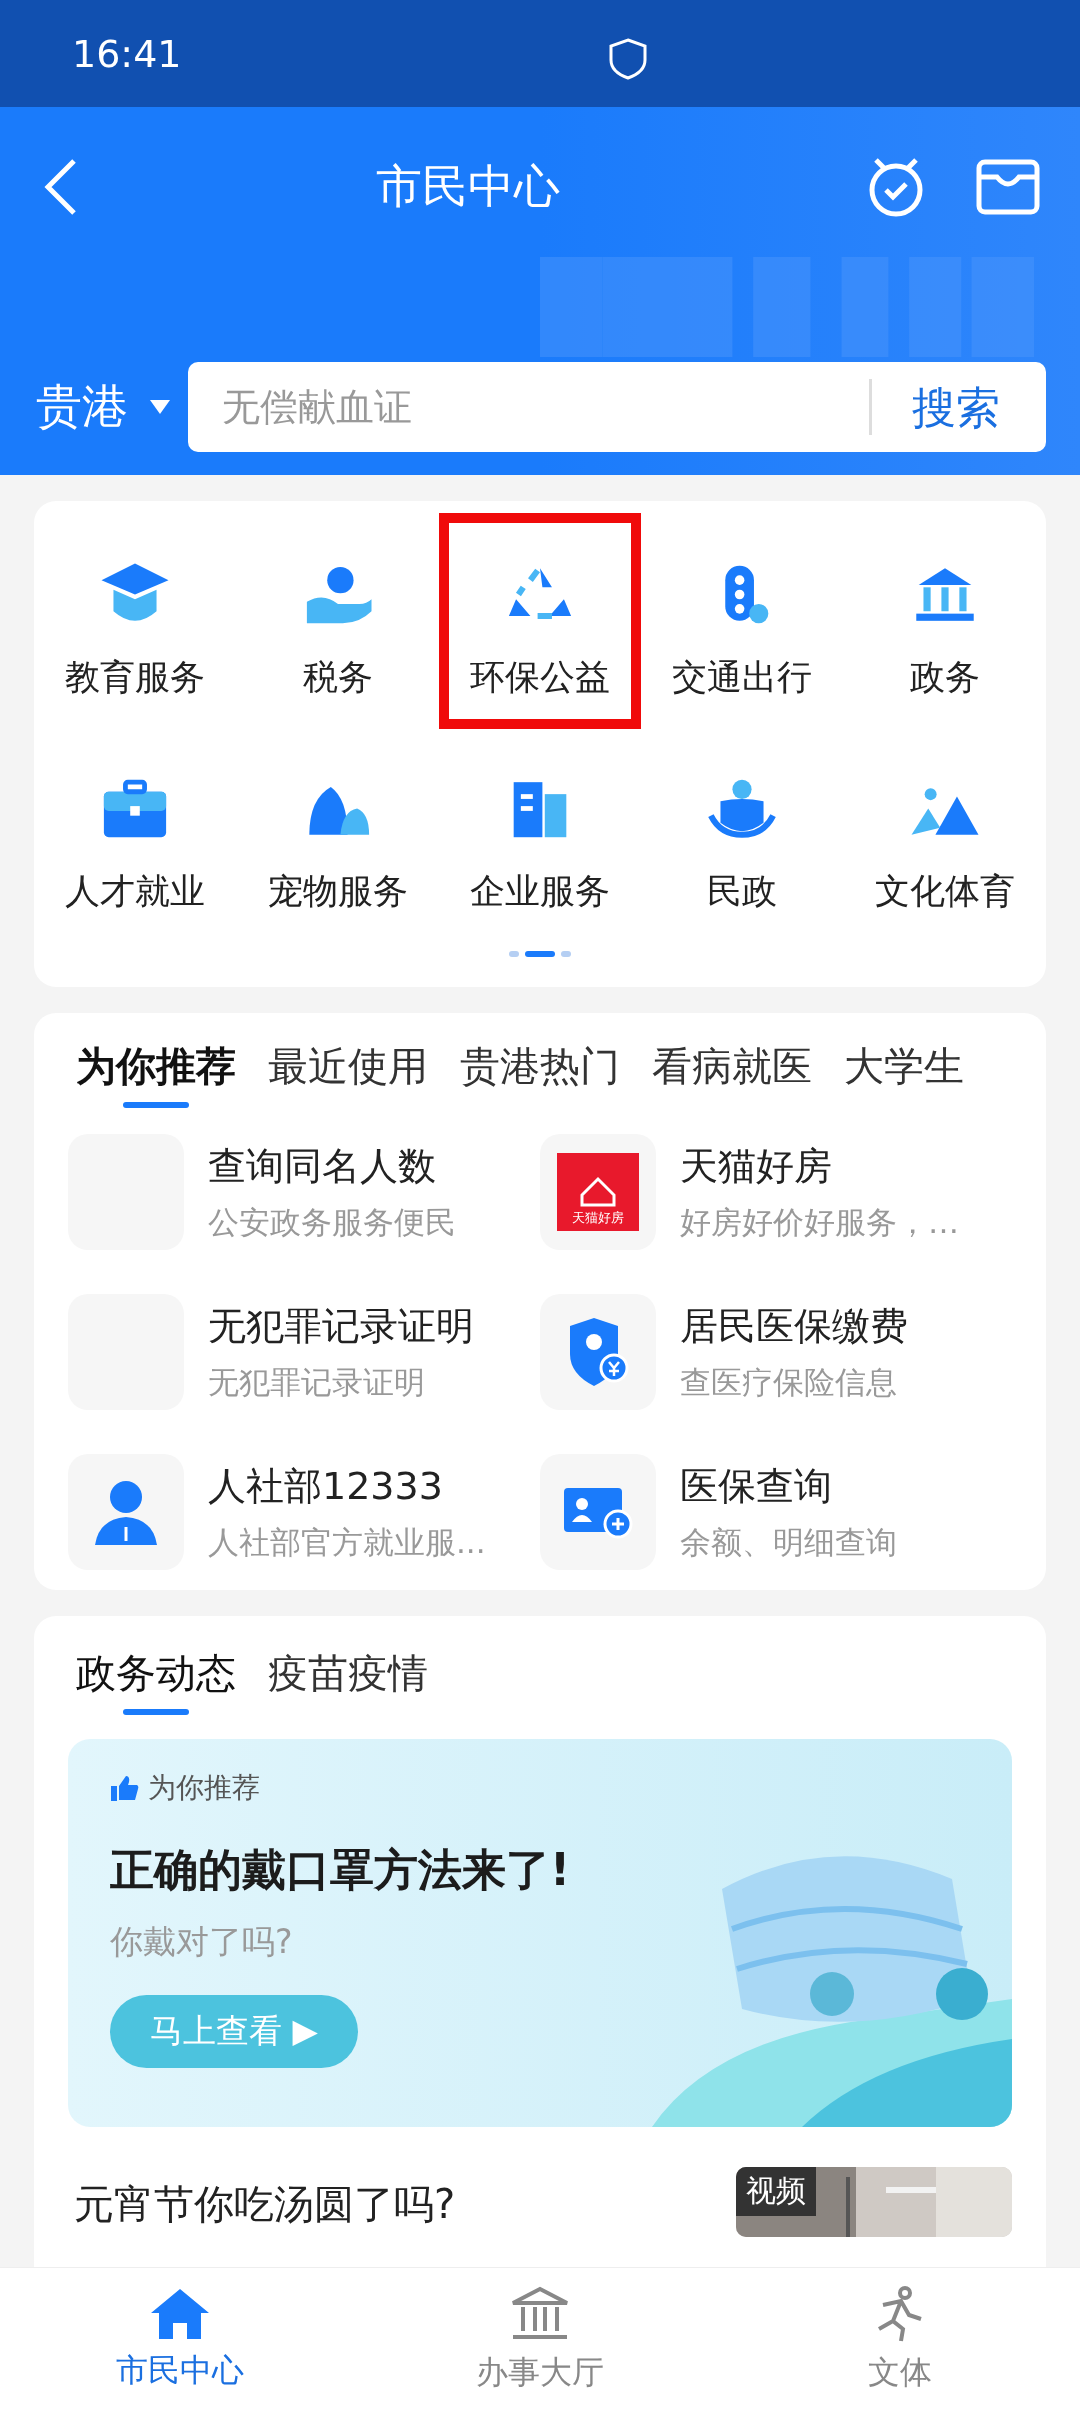 This screenshot has width=1080, height=2412. Describe the element at coordinates (341, 1870) in the screenshot. I see `banner-title: 正确的戴口罩方法来了!` at that location.